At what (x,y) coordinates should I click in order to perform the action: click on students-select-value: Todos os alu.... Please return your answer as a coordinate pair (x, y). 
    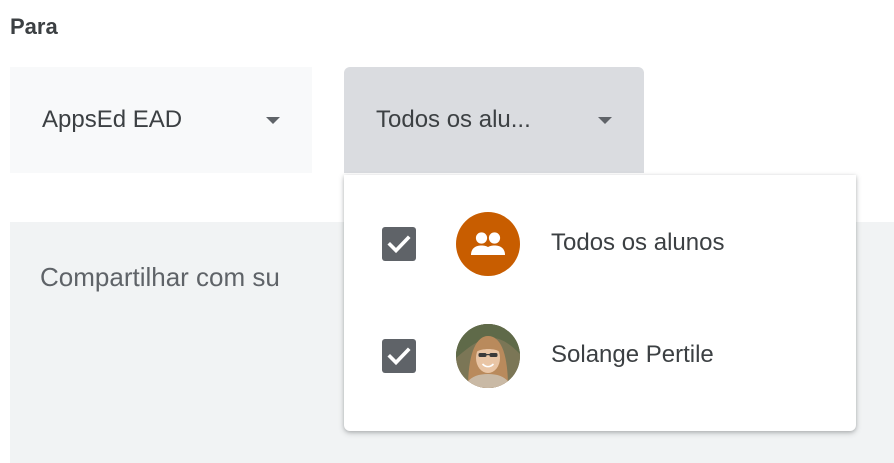
    Looking at the image, I should click on (453, 119).